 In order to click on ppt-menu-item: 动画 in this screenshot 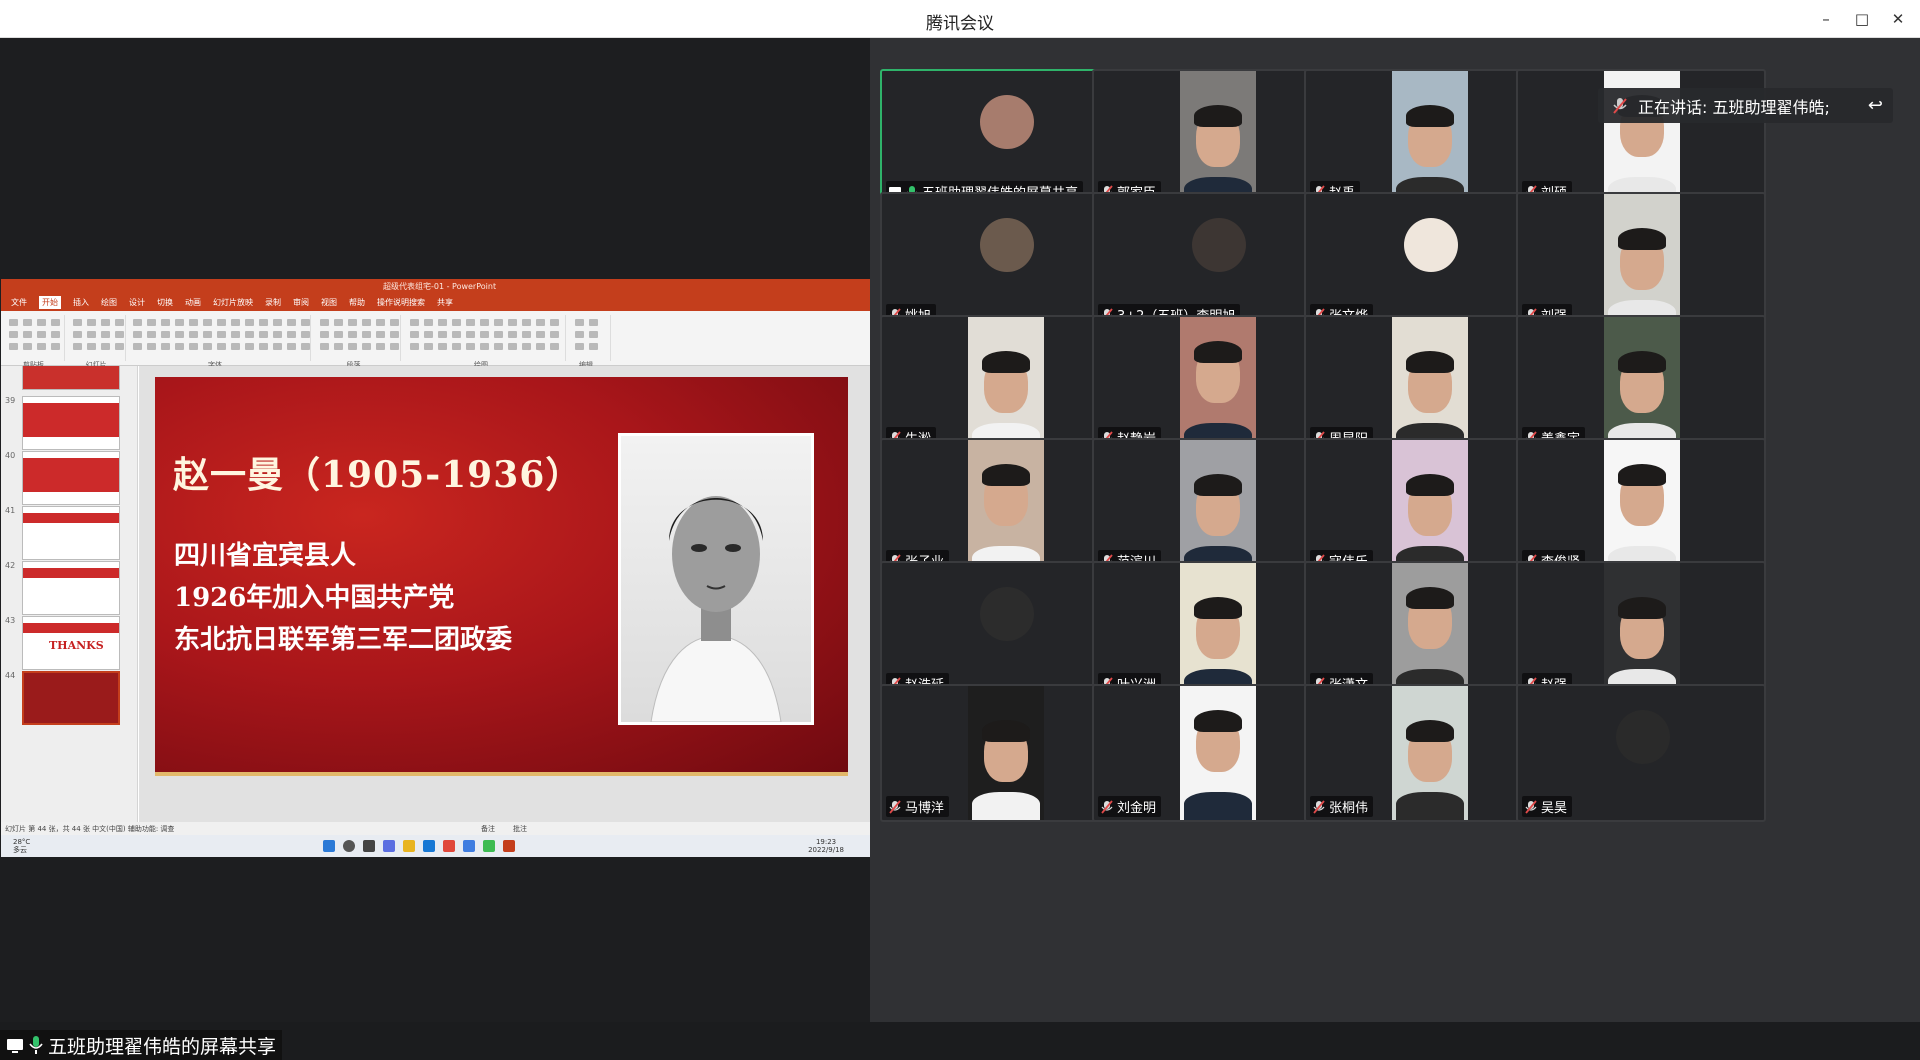, I will do `click(193, 302)`.